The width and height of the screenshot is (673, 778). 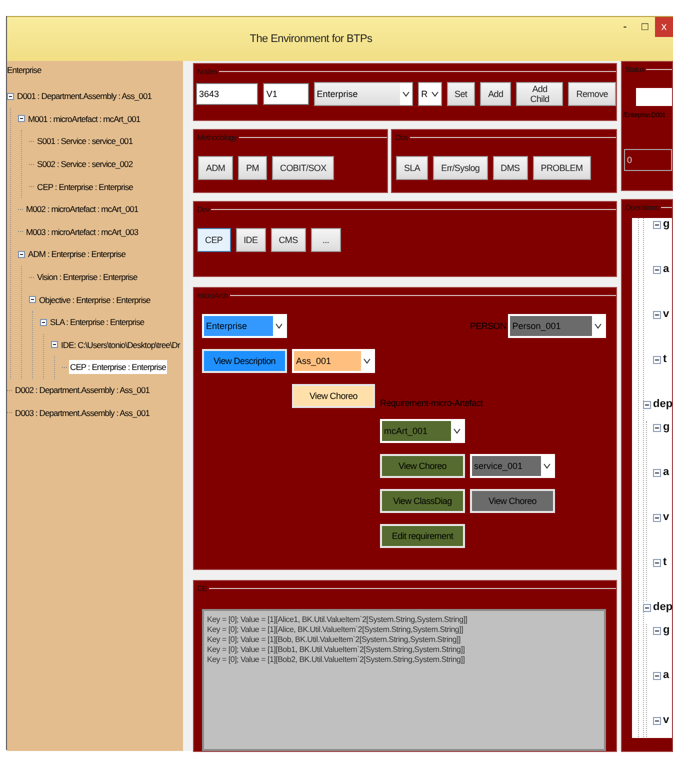 What do you see at coordinates (85, 141) in the screenshot?
I see `tree-item: S001 : Service : service_001` at bounding box center [85, 141].